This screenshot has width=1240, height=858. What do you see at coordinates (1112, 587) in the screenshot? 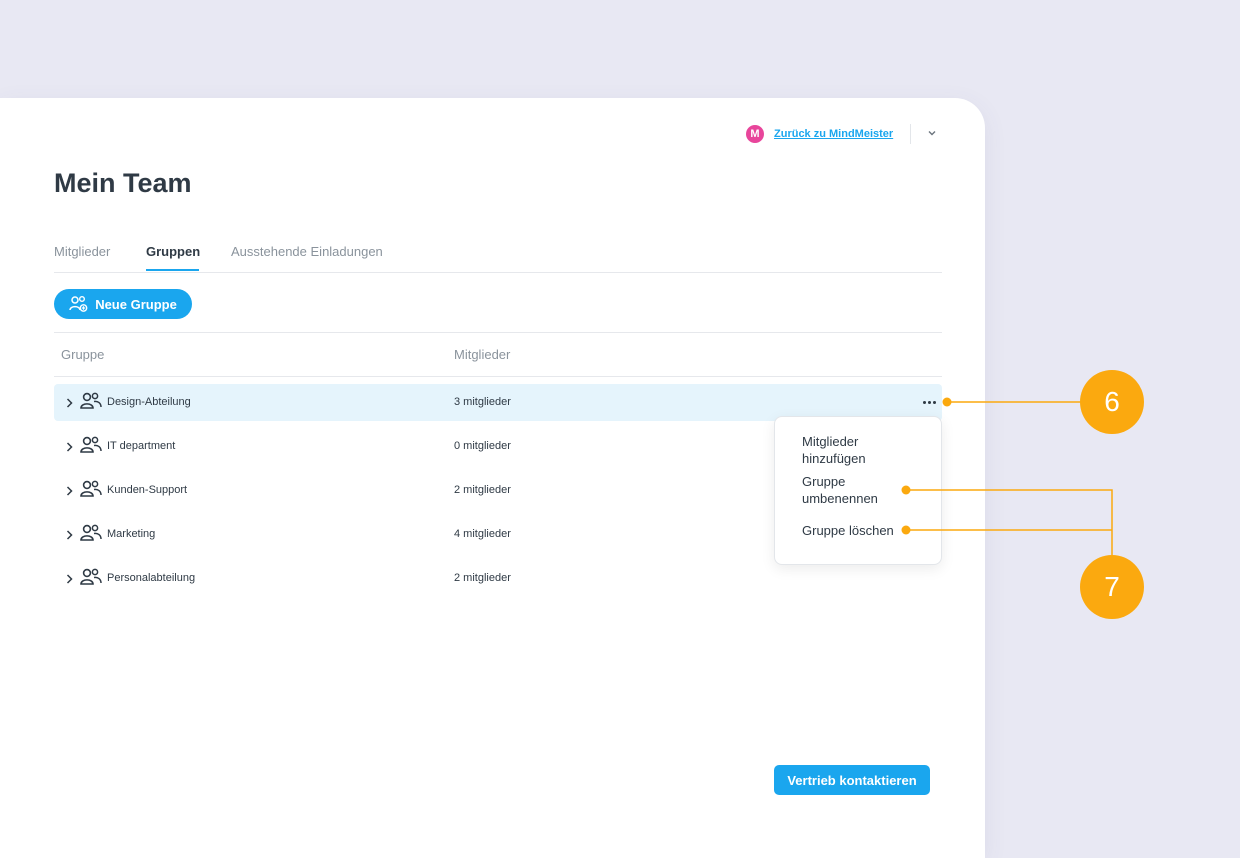
I see `callout-badge: 7` at bounding box center [1112, 587].